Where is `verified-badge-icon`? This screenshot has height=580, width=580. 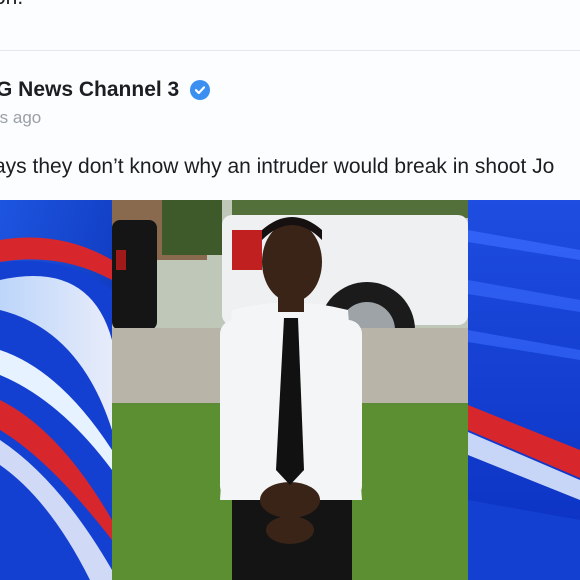 verified-badge-icon is located at coordinates (200, 90).